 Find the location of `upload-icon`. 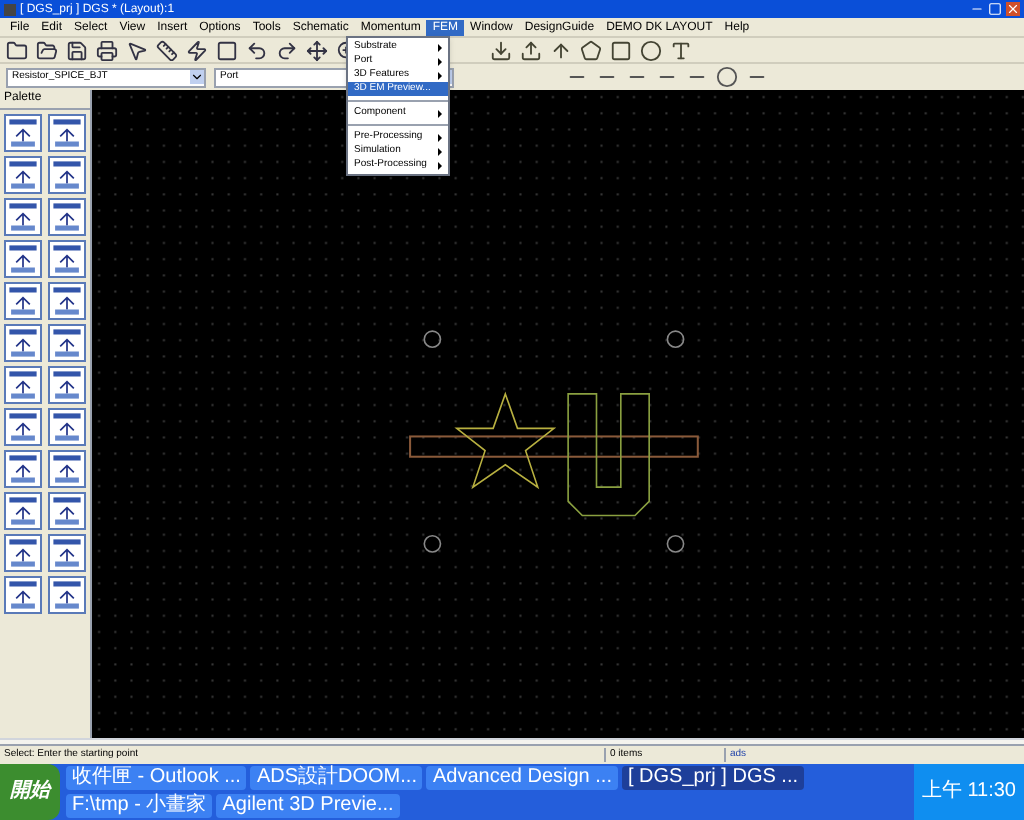

upload-icon is located at coordinates (531, 50).